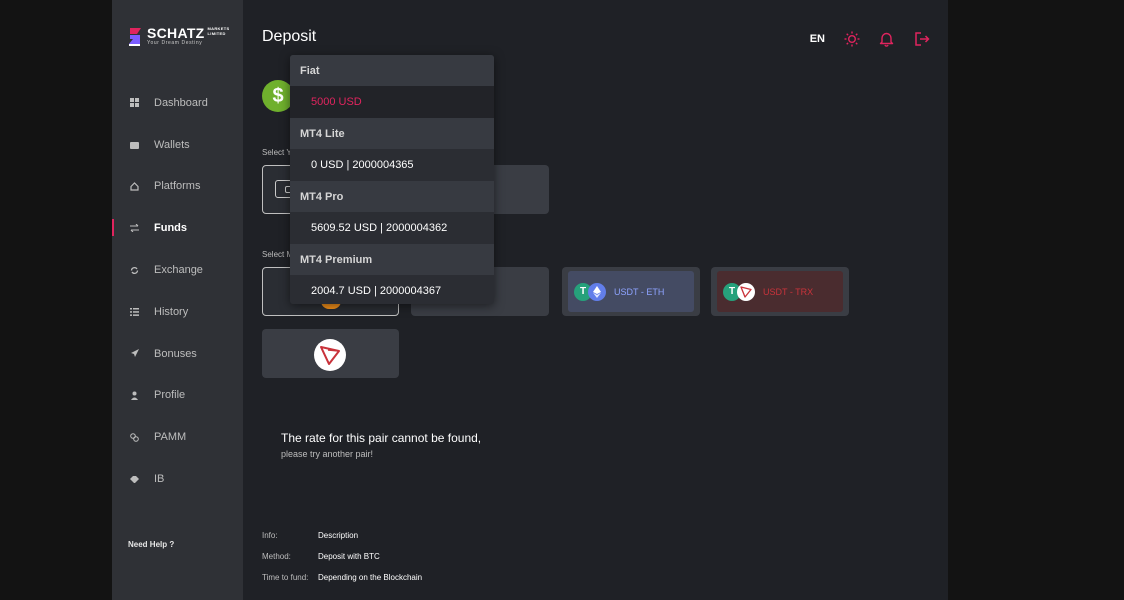  I want to click on sidebar-item-wallets: Wallets, so click(177, 145).